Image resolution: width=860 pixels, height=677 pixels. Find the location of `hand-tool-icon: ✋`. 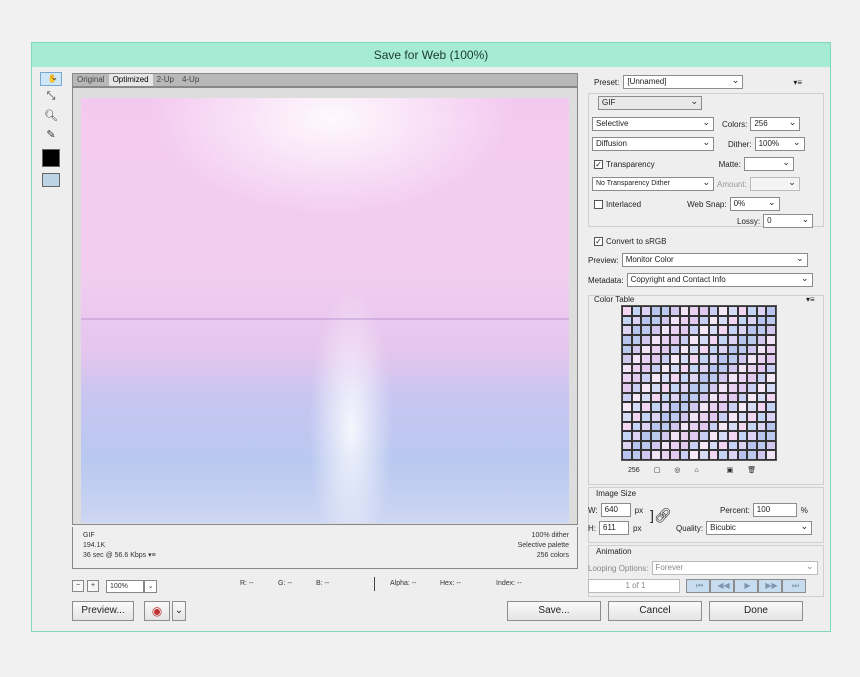

hand-tool-icon: ✋ is located at coordinates (51, 78).